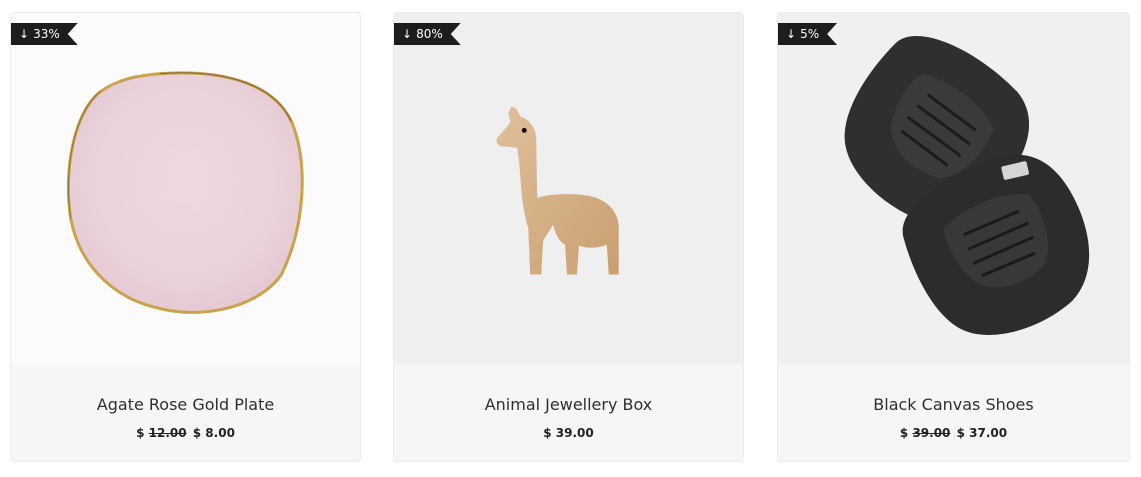  I want to click on wooden-llama-image, so click(557, 190).